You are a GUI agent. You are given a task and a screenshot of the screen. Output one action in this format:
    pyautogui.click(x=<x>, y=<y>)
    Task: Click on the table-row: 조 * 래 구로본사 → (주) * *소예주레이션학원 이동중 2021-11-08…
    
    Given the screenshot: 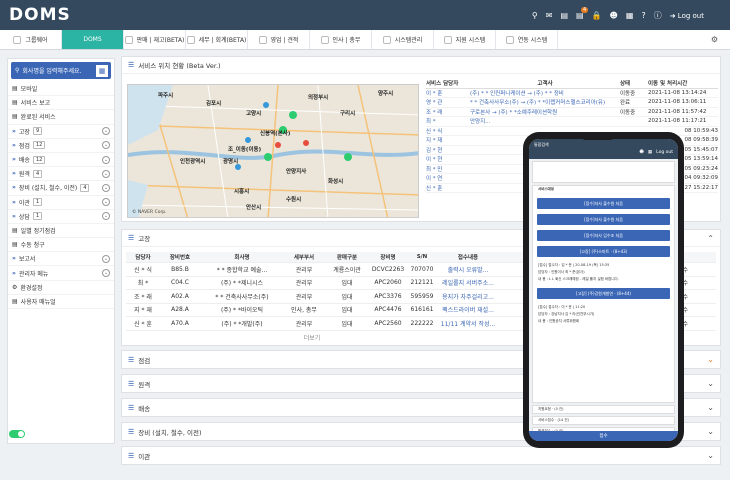 What is the action you would take?
    pyautogui.click(x=572, y=112)
    